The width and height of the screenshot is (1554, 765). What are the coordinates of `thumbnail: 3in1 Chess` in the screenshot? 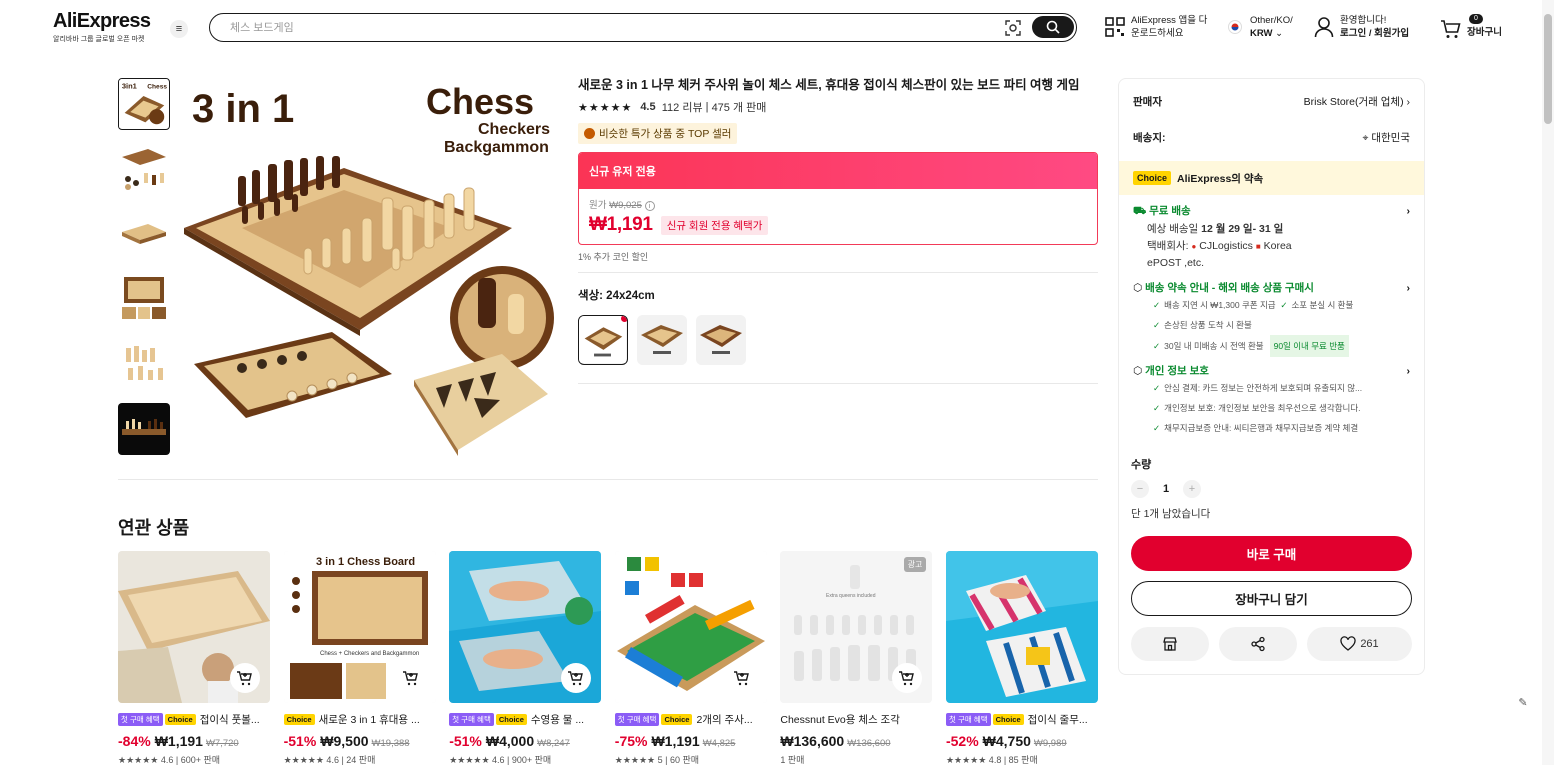 It's located at (144, 104).